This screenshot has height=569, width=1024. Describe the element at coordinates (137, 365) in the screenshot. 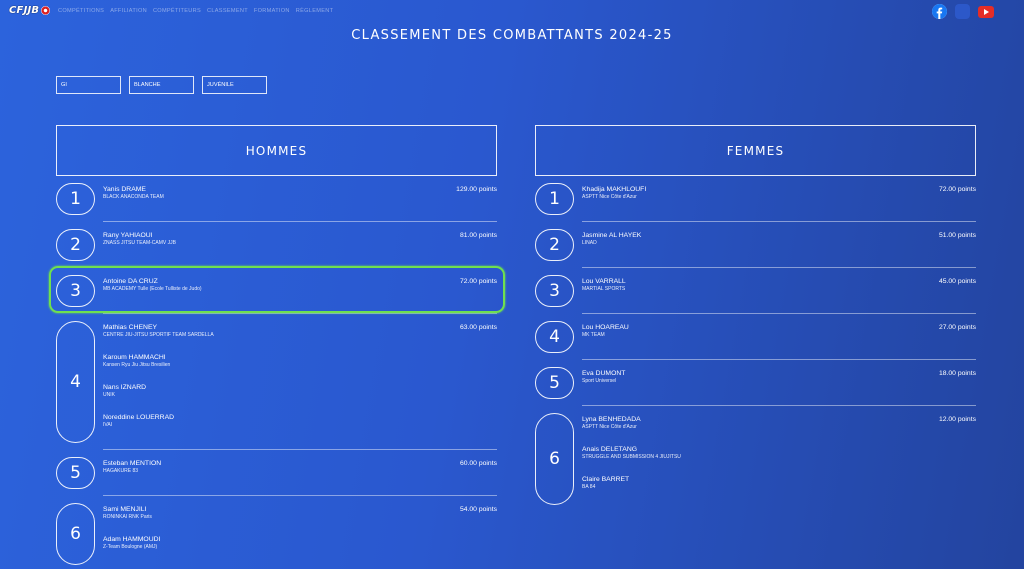

I see `athlete-club: Kansen Ryu Jiu Jitsu Bresilien` at that location.